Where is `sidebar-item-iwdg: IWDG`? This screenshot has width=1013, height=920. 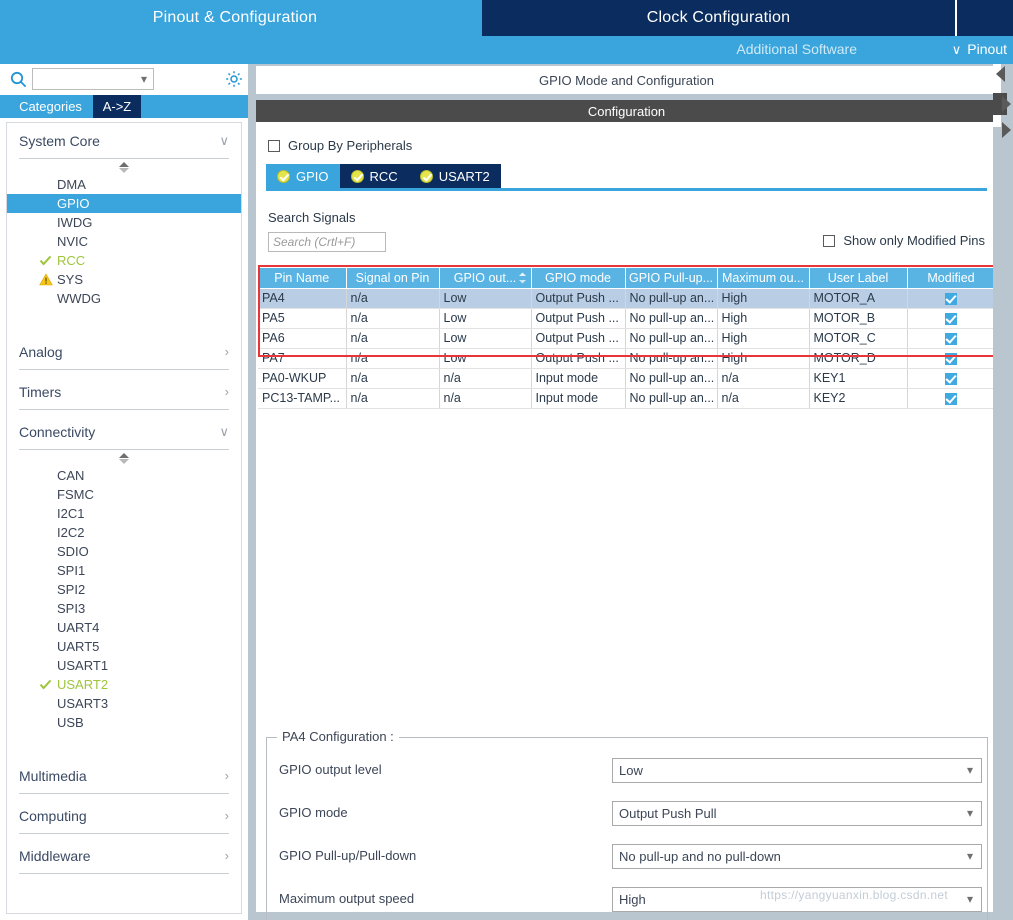 sidebar-item-iwdg: IWDG is located at coordinates (124, 222).